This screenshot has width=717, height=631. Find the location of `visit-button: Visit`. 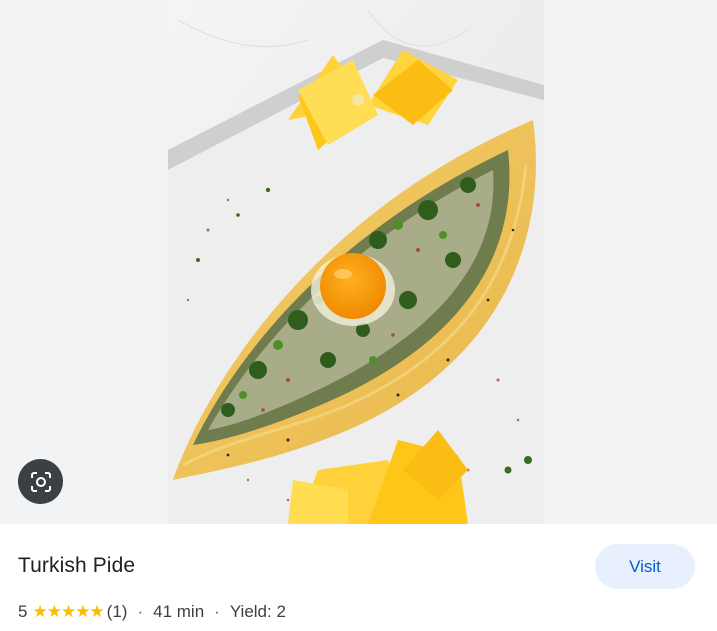

visit-button: Visit is located at coordinates (645, 566).